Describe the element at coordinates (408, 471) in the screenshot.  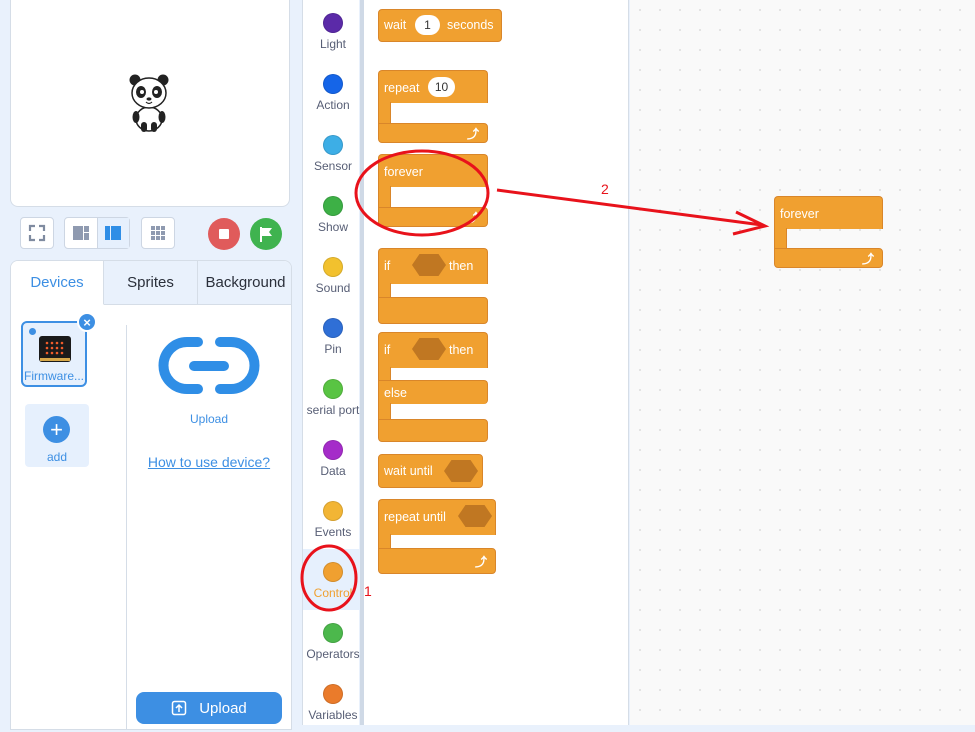
I see `block-label: wait until` at that location.